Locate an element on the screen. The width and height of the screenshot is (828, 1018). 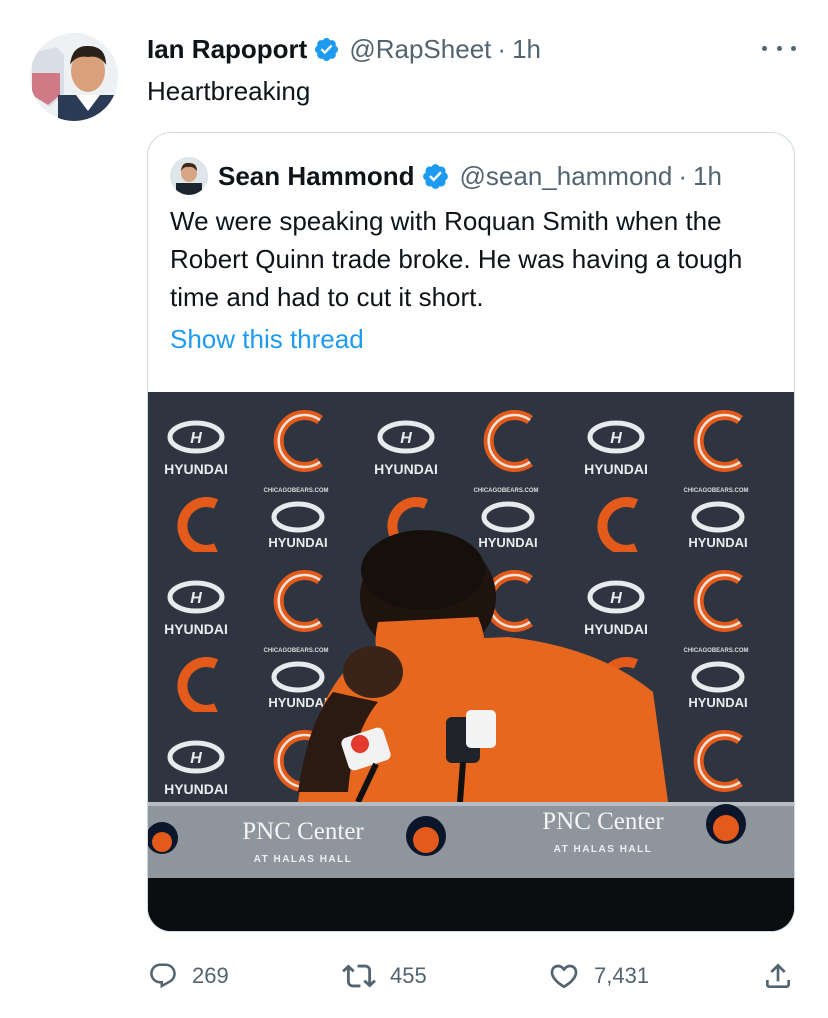
show-thread-link: Show this thread is located at coordinates (267, 339).